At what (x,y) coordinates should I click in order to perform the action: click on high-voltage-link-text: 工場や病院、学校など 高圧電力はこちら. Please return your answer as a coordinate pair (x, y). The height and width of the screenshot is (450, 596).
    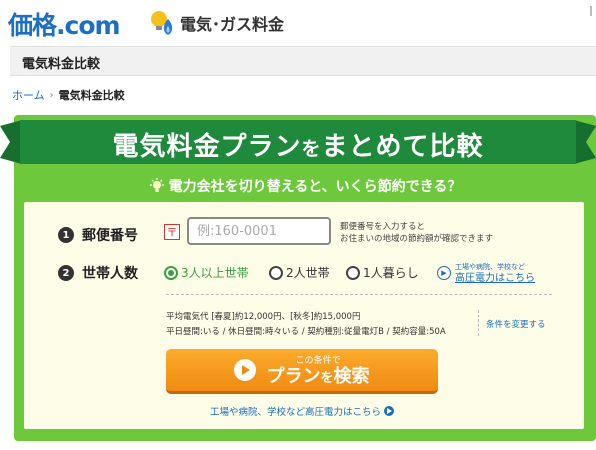
    Looking at the image, I should click on (495, 273).